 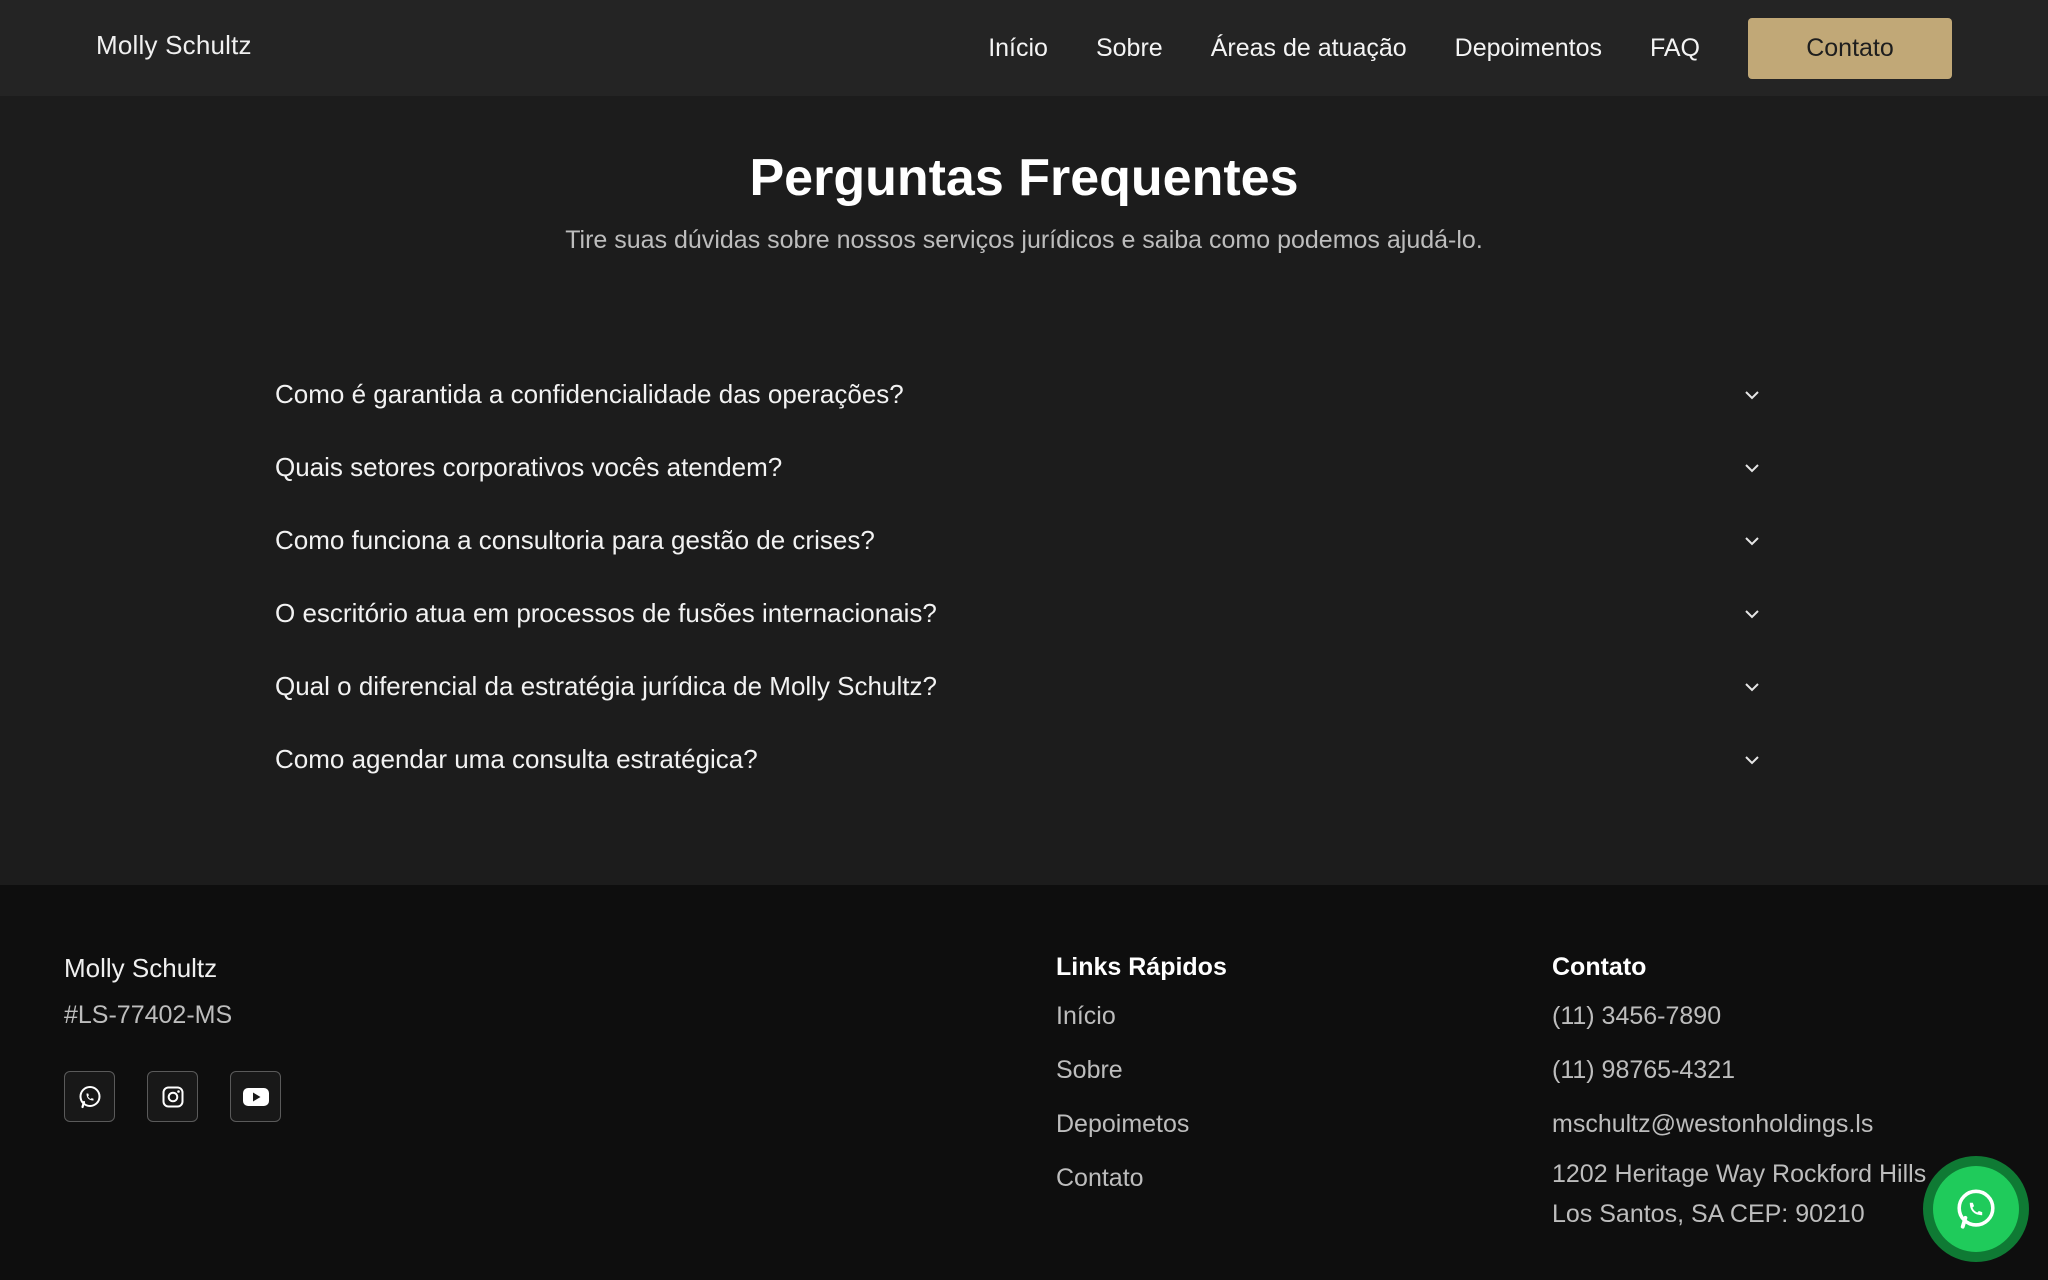 I want to click on whatsapp-floating-button, so click(x=1976, y=1209).